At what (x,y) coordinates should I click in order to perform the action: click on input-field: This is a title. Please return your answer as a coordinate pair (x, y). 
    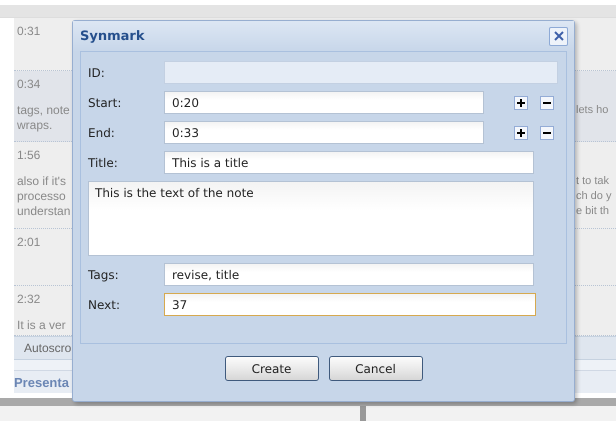
    Looking at the image, I should click on (349, 162).